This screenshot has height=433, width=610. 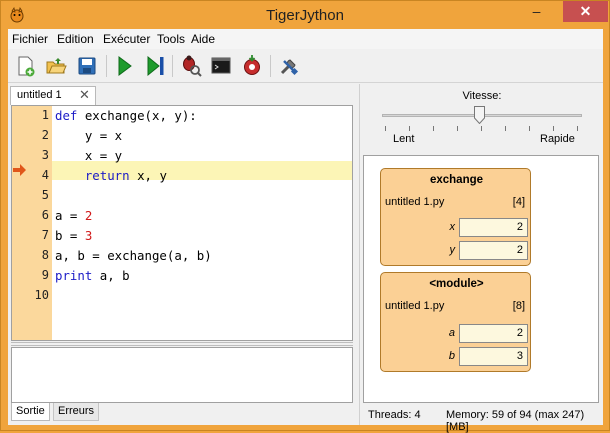 What do you see at coordinates (74, 235) in the screenshot?
I see `code-line-7: b = 3` at bounding box center [74, 235].